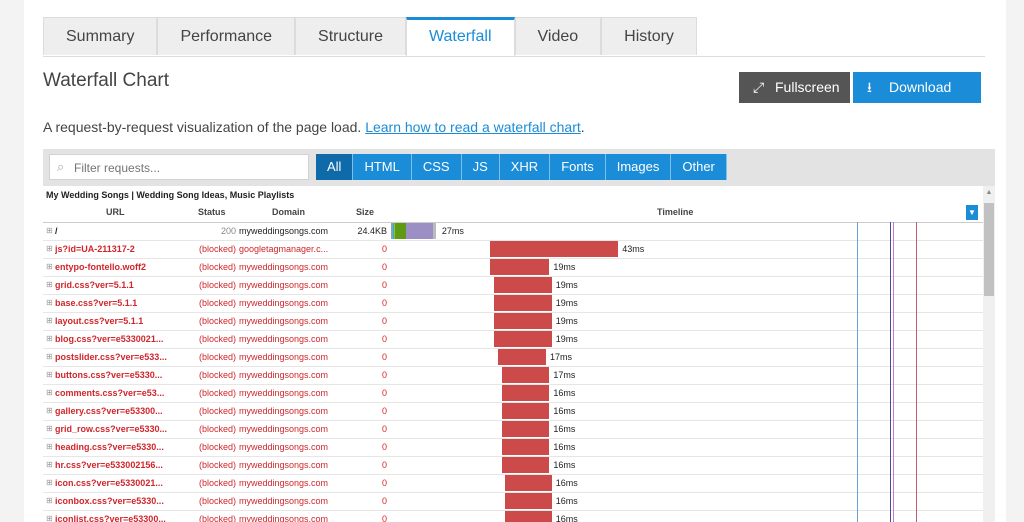 This screenshot has width=1024, height=522. What do you see at coordinates (989, 354) in the screenshot?
I see `scrollbar: ▲` at bounding box center [989, 354].